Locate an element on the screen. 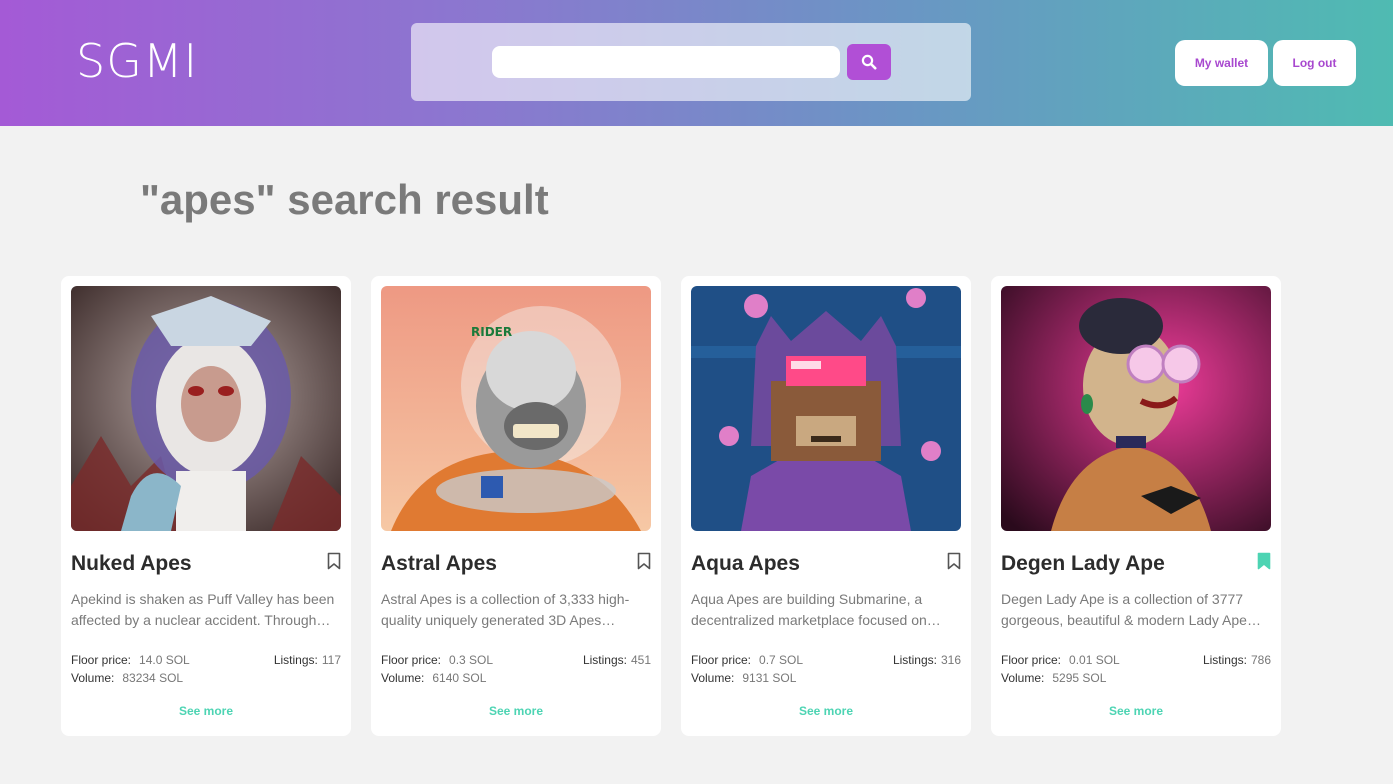 The height and width of the screenshot is (784, 1393). listings: Listings: 316 is located at coordinates (927, 660).